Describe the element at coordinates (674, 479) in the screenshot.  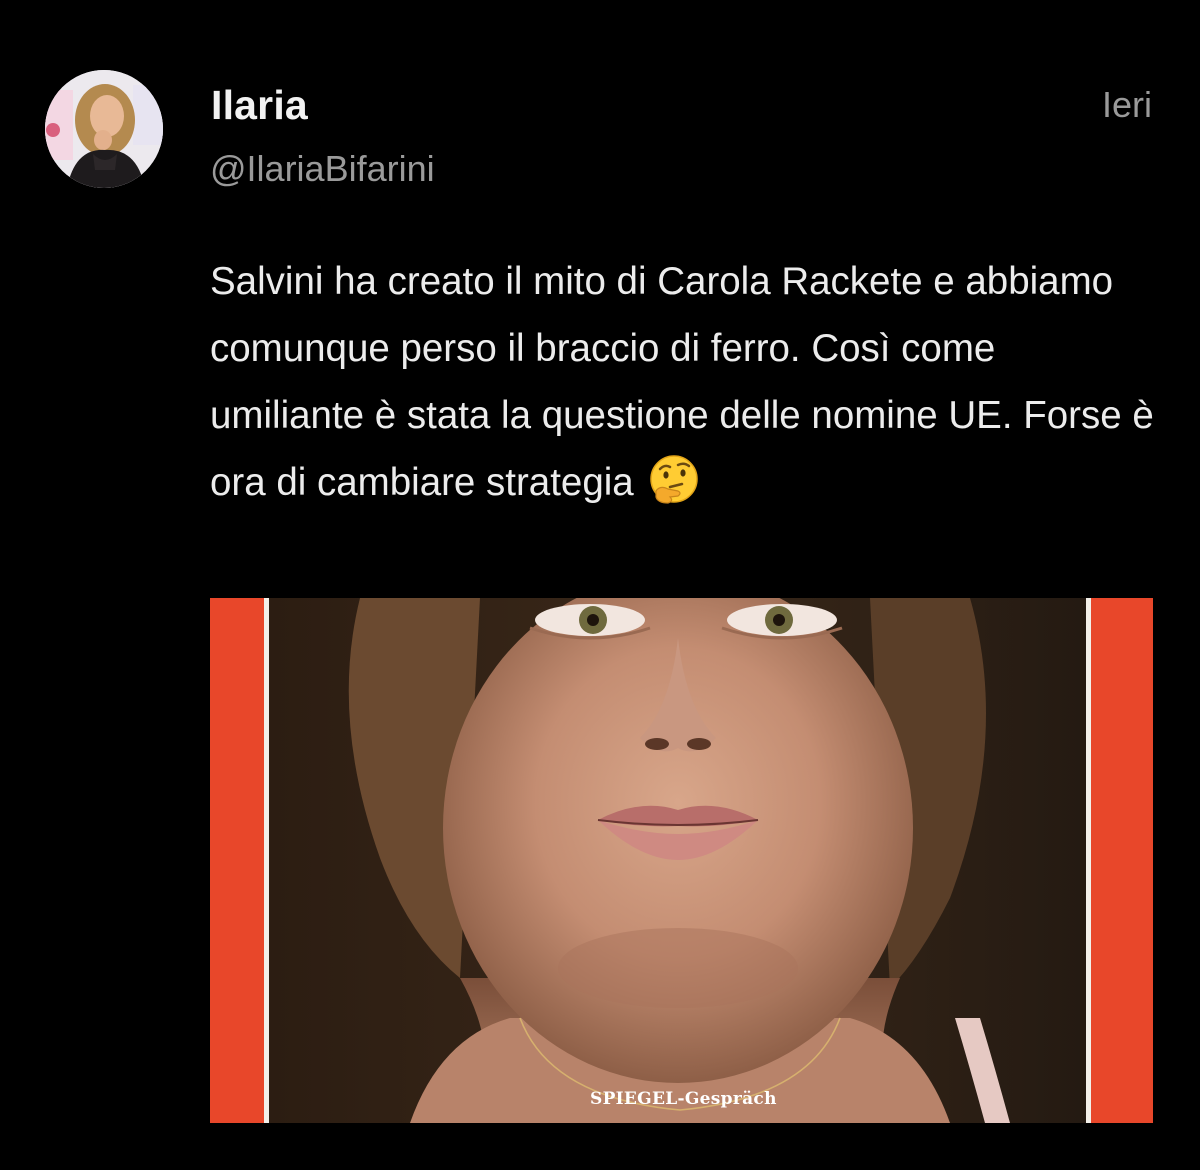
I see `thinking-face-emoji-icon` at that location.